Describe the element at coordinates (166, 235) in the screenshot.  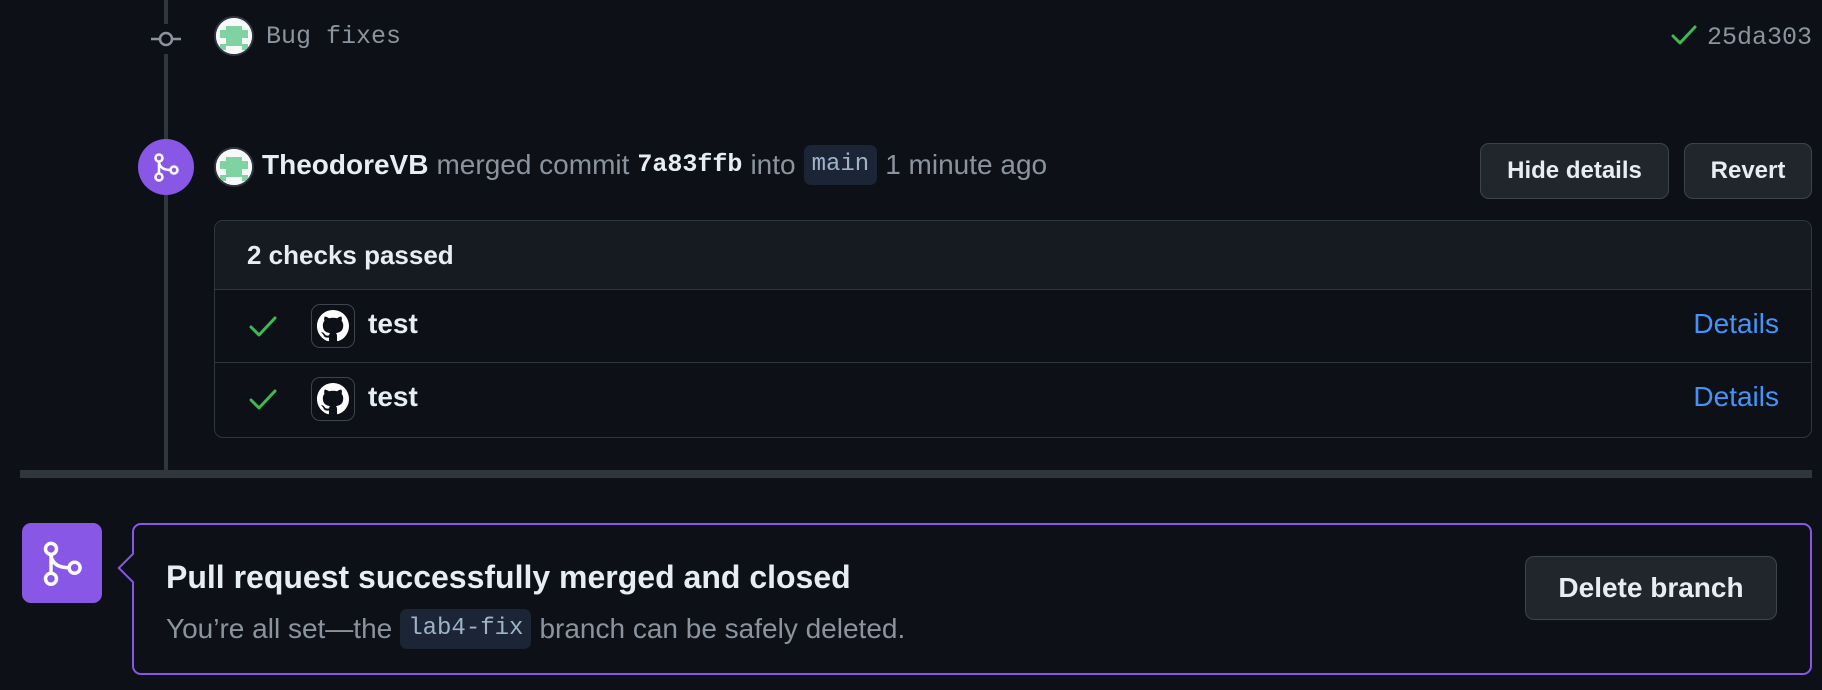
I see `timeline-line` at that location.